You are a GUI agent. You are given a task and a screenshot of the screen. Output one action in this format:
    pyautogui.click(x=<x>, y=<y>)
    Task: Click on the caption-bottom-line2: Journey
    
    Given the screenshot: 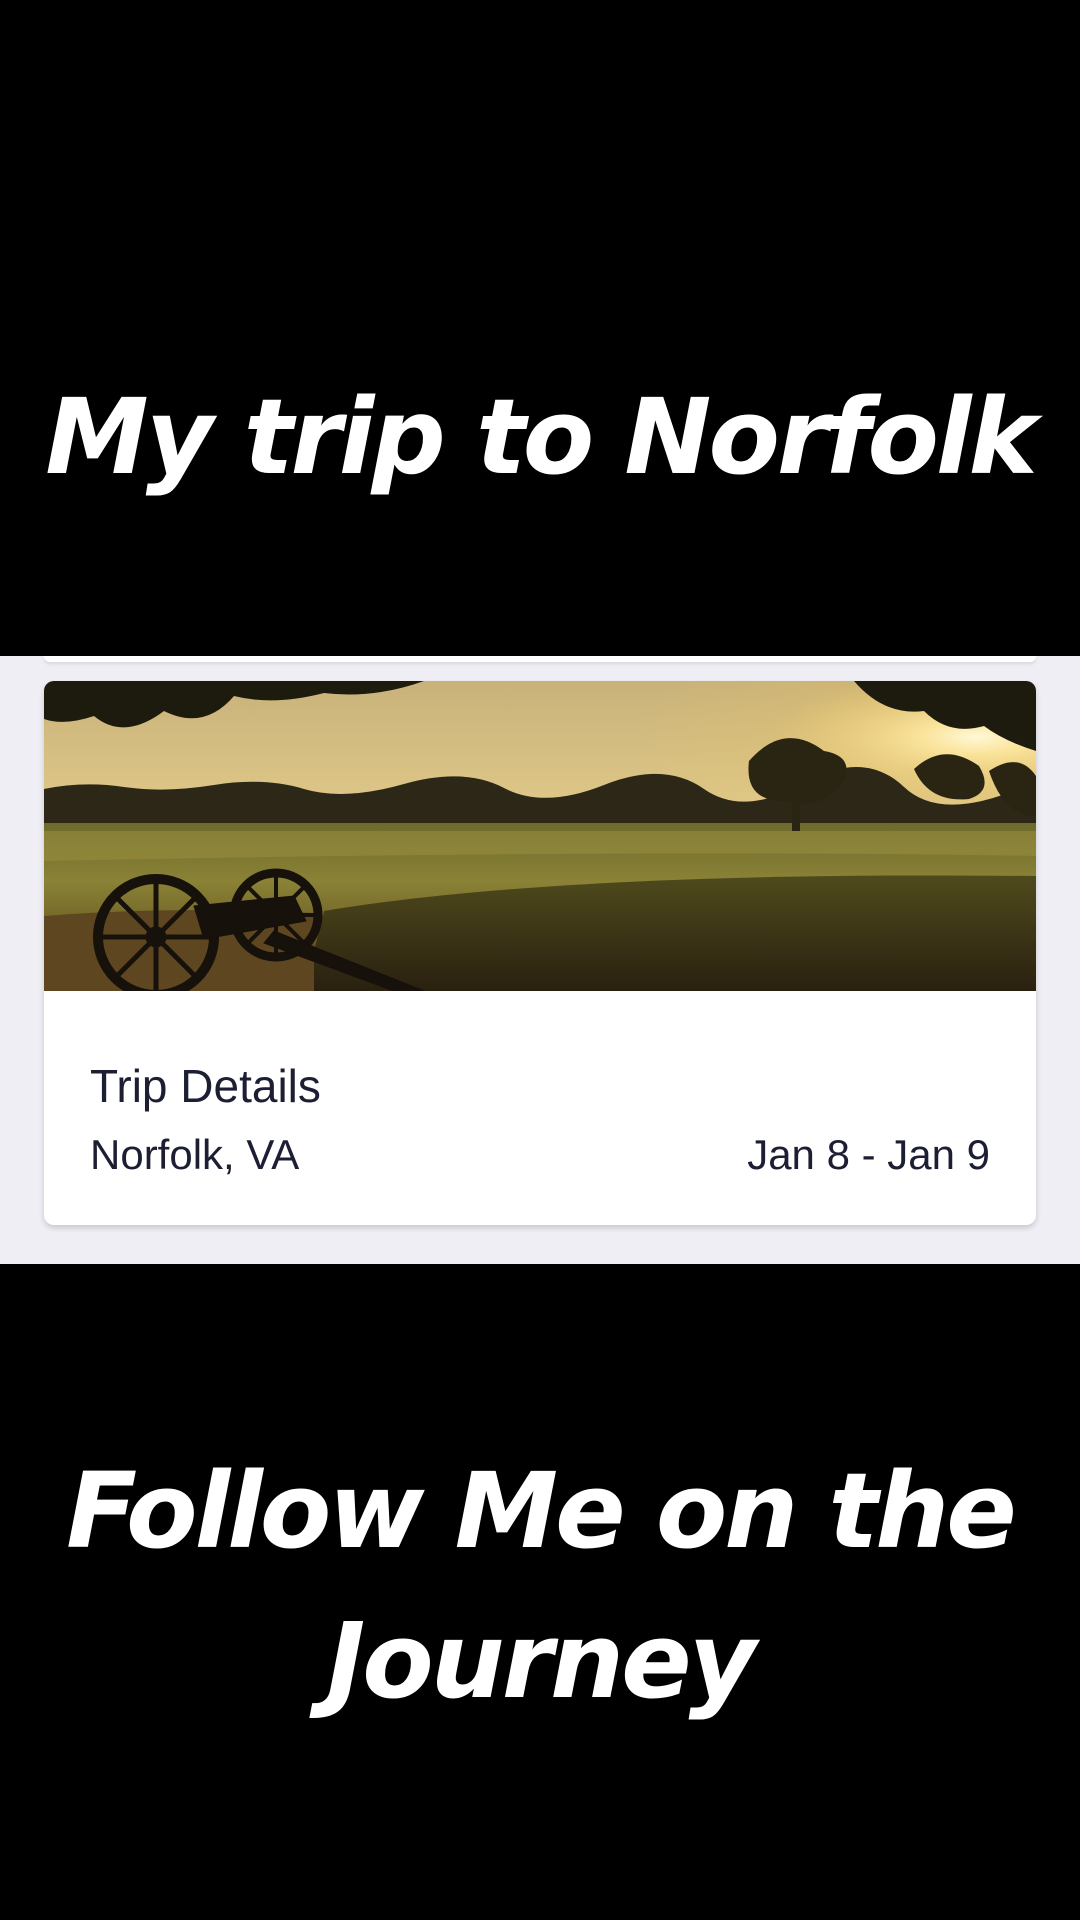 What is the action you would take?
    pyautogui.click(x=541, y=1661)
    